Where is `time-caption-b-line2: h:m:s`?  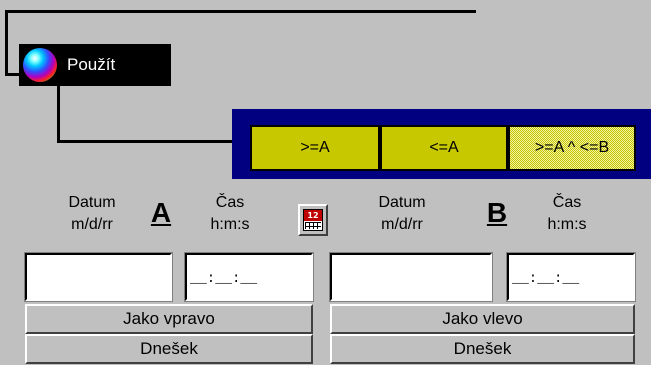
time-caption-b-line2: h:m:s is located at coordinates (567, 224).